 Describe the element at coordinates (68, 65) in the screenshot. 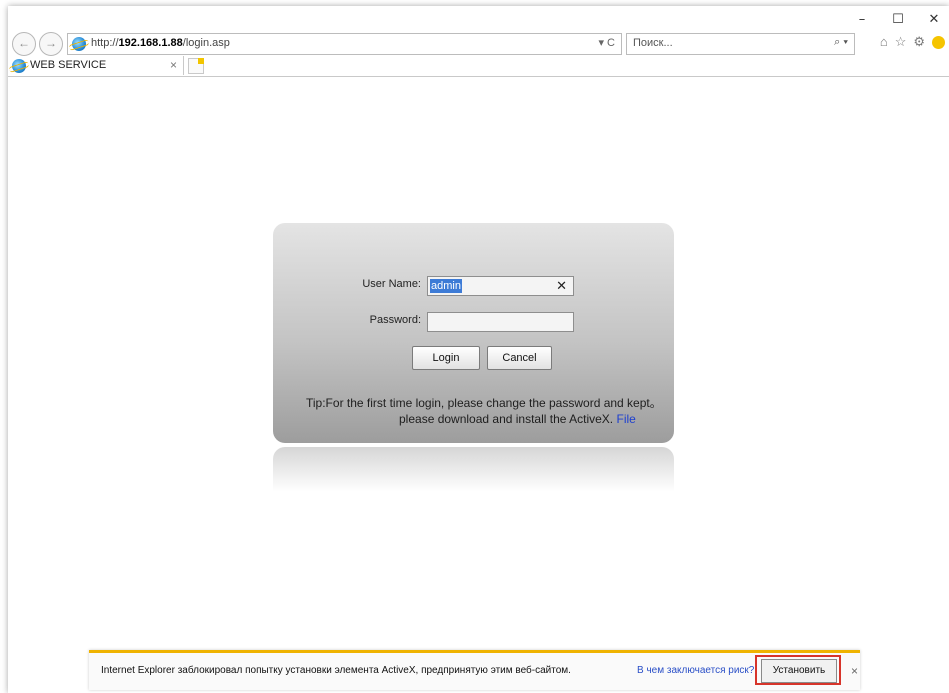

I see `tab-title: WEB SERVICE` at that location.